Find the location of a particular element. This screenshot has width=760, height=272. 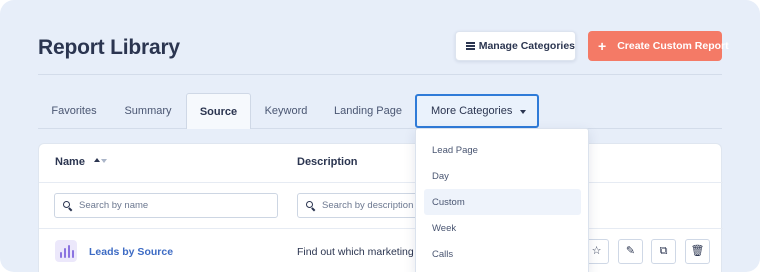

name-search-placeholder: Search by name is located at coordinates (114, 205).